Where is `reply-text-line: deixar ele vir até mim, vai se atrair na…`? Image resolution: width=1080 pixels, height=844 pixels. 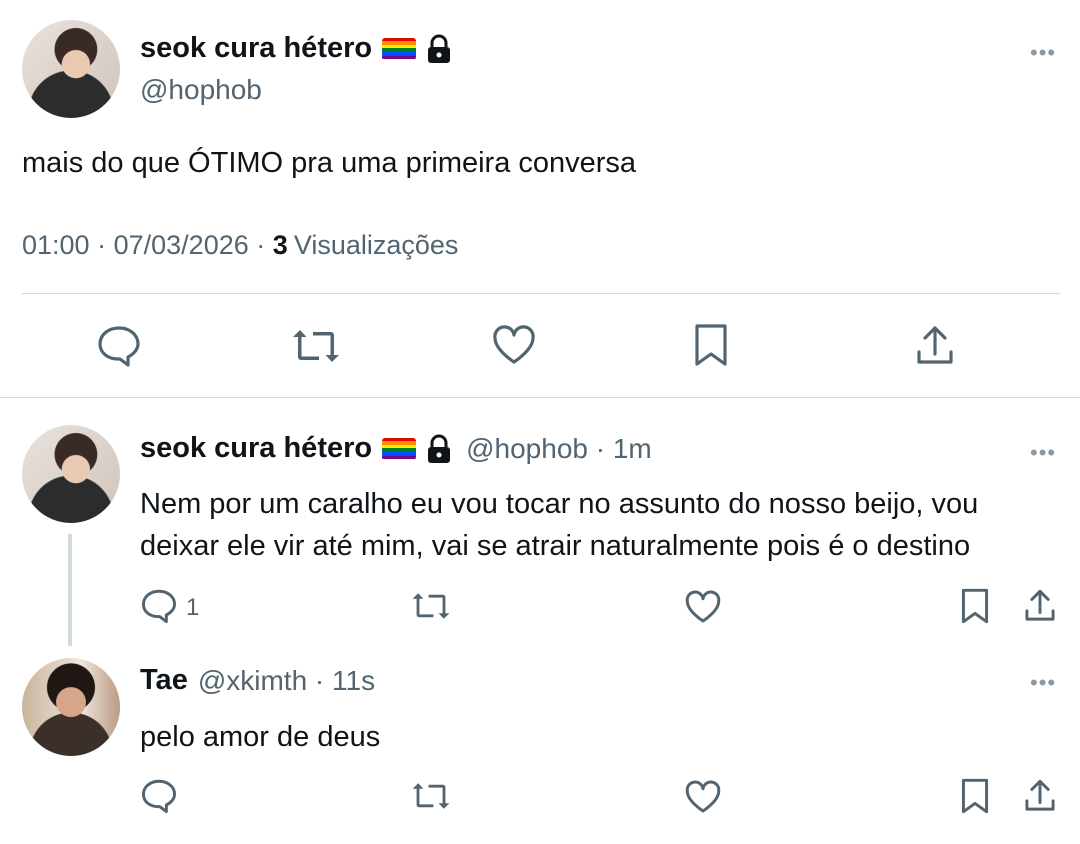 reply-text-line: deixar ele vir até mim, vai se atrair na… is located at coordinates (555, 546).